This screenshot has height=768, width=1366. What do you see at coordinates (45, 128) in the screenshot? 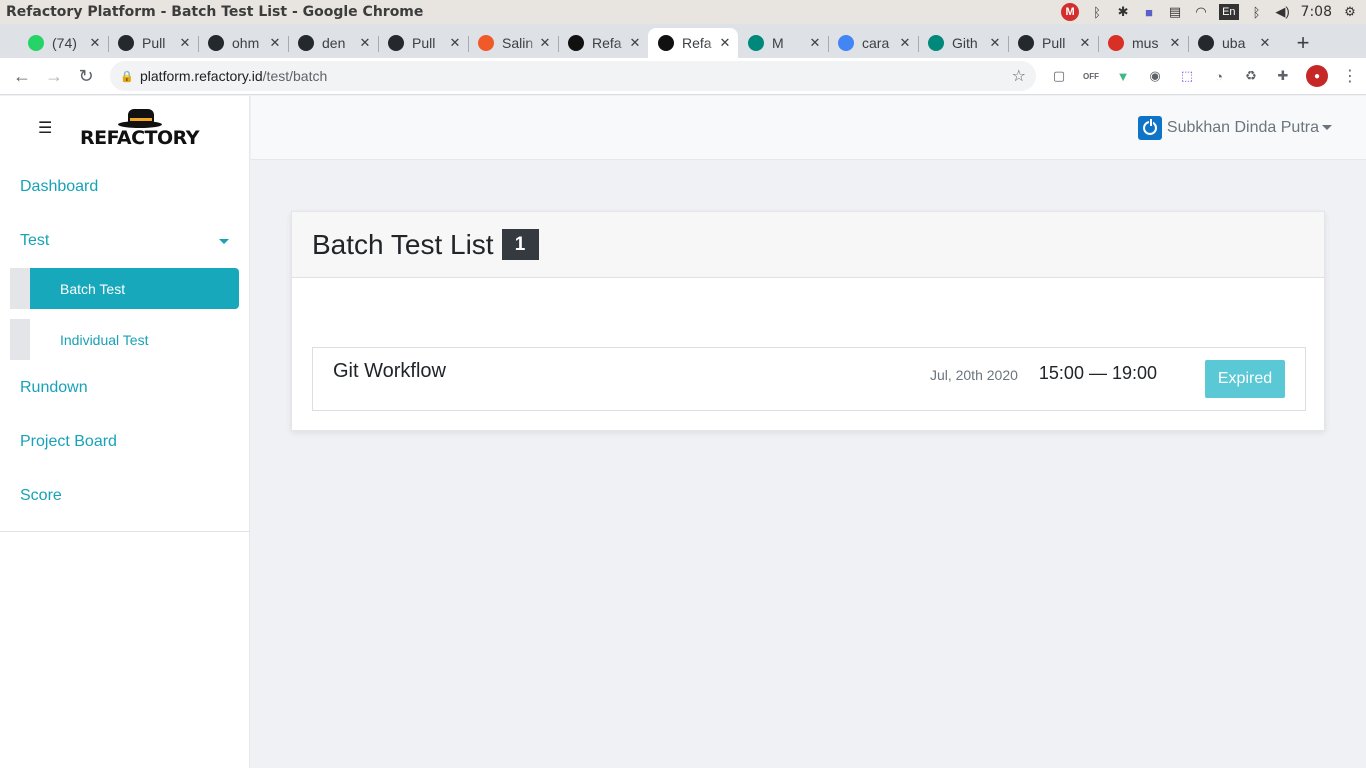
I see `hamburger-menu-icon: ☰` at bounding box center [45, 128].